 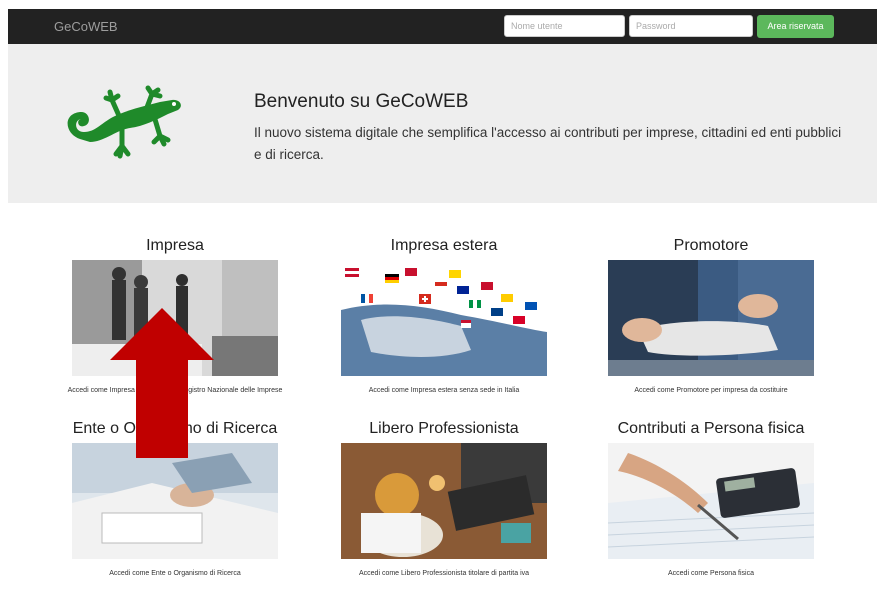 I want to click on arrow-up-icon, so click(x=162, y=383).